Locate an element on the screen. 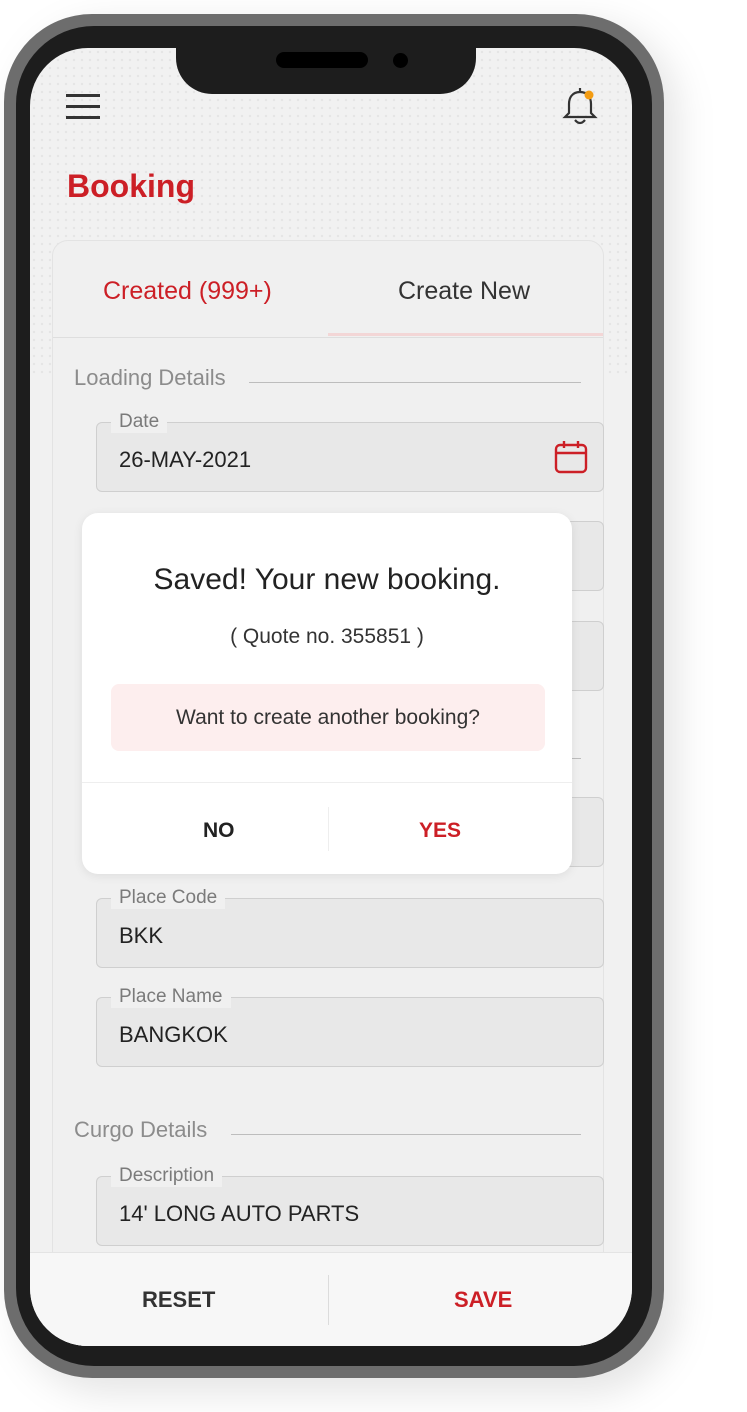  dialog-divider is located at coordinates (327, 782).